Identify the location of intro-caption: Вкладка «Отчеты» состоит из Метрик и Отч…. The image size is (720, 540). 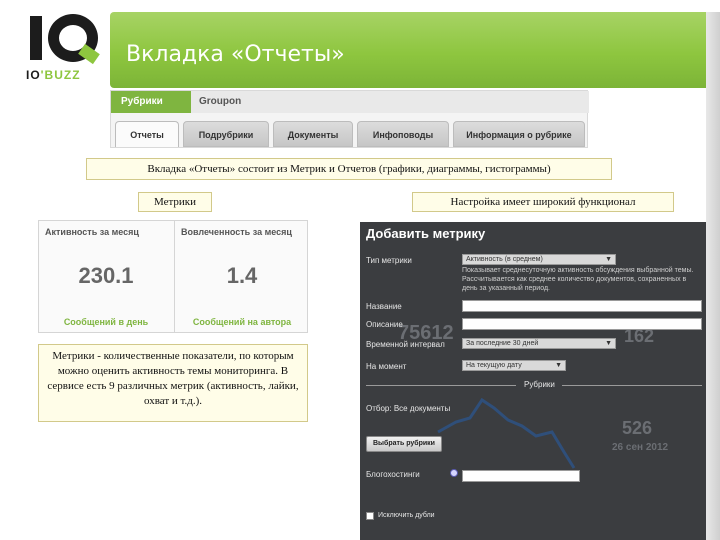
(349, 169).